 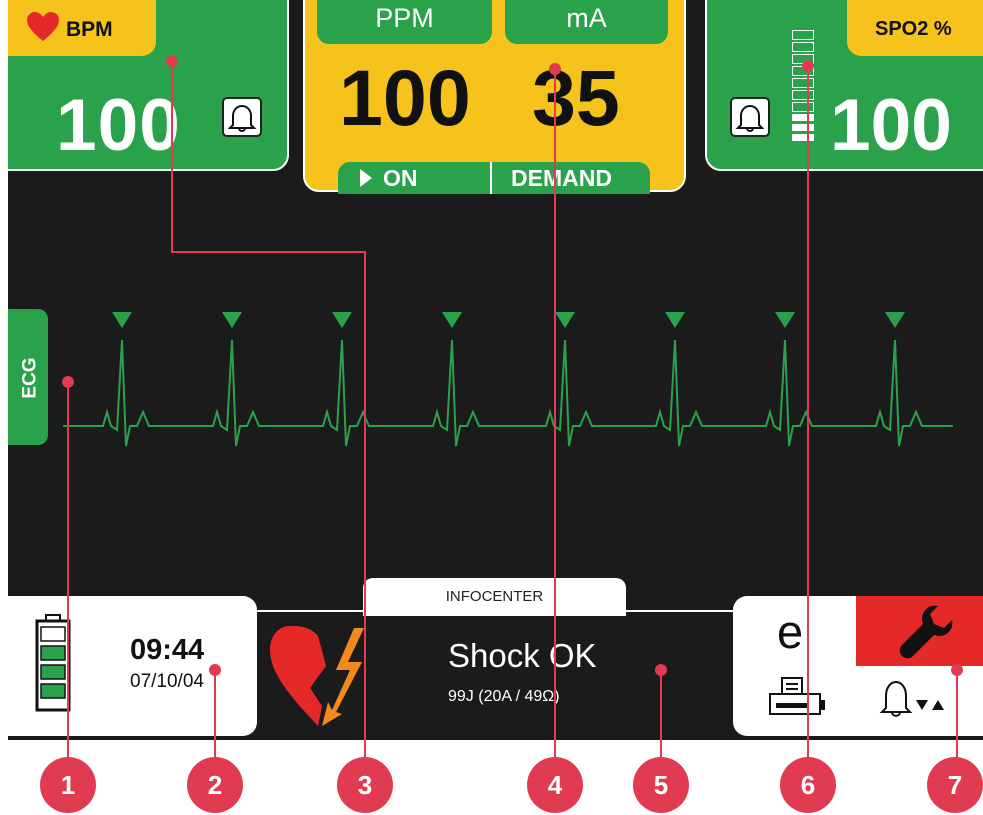 I want to click on pacer-on-button: ON, so click(x=400, y=178).